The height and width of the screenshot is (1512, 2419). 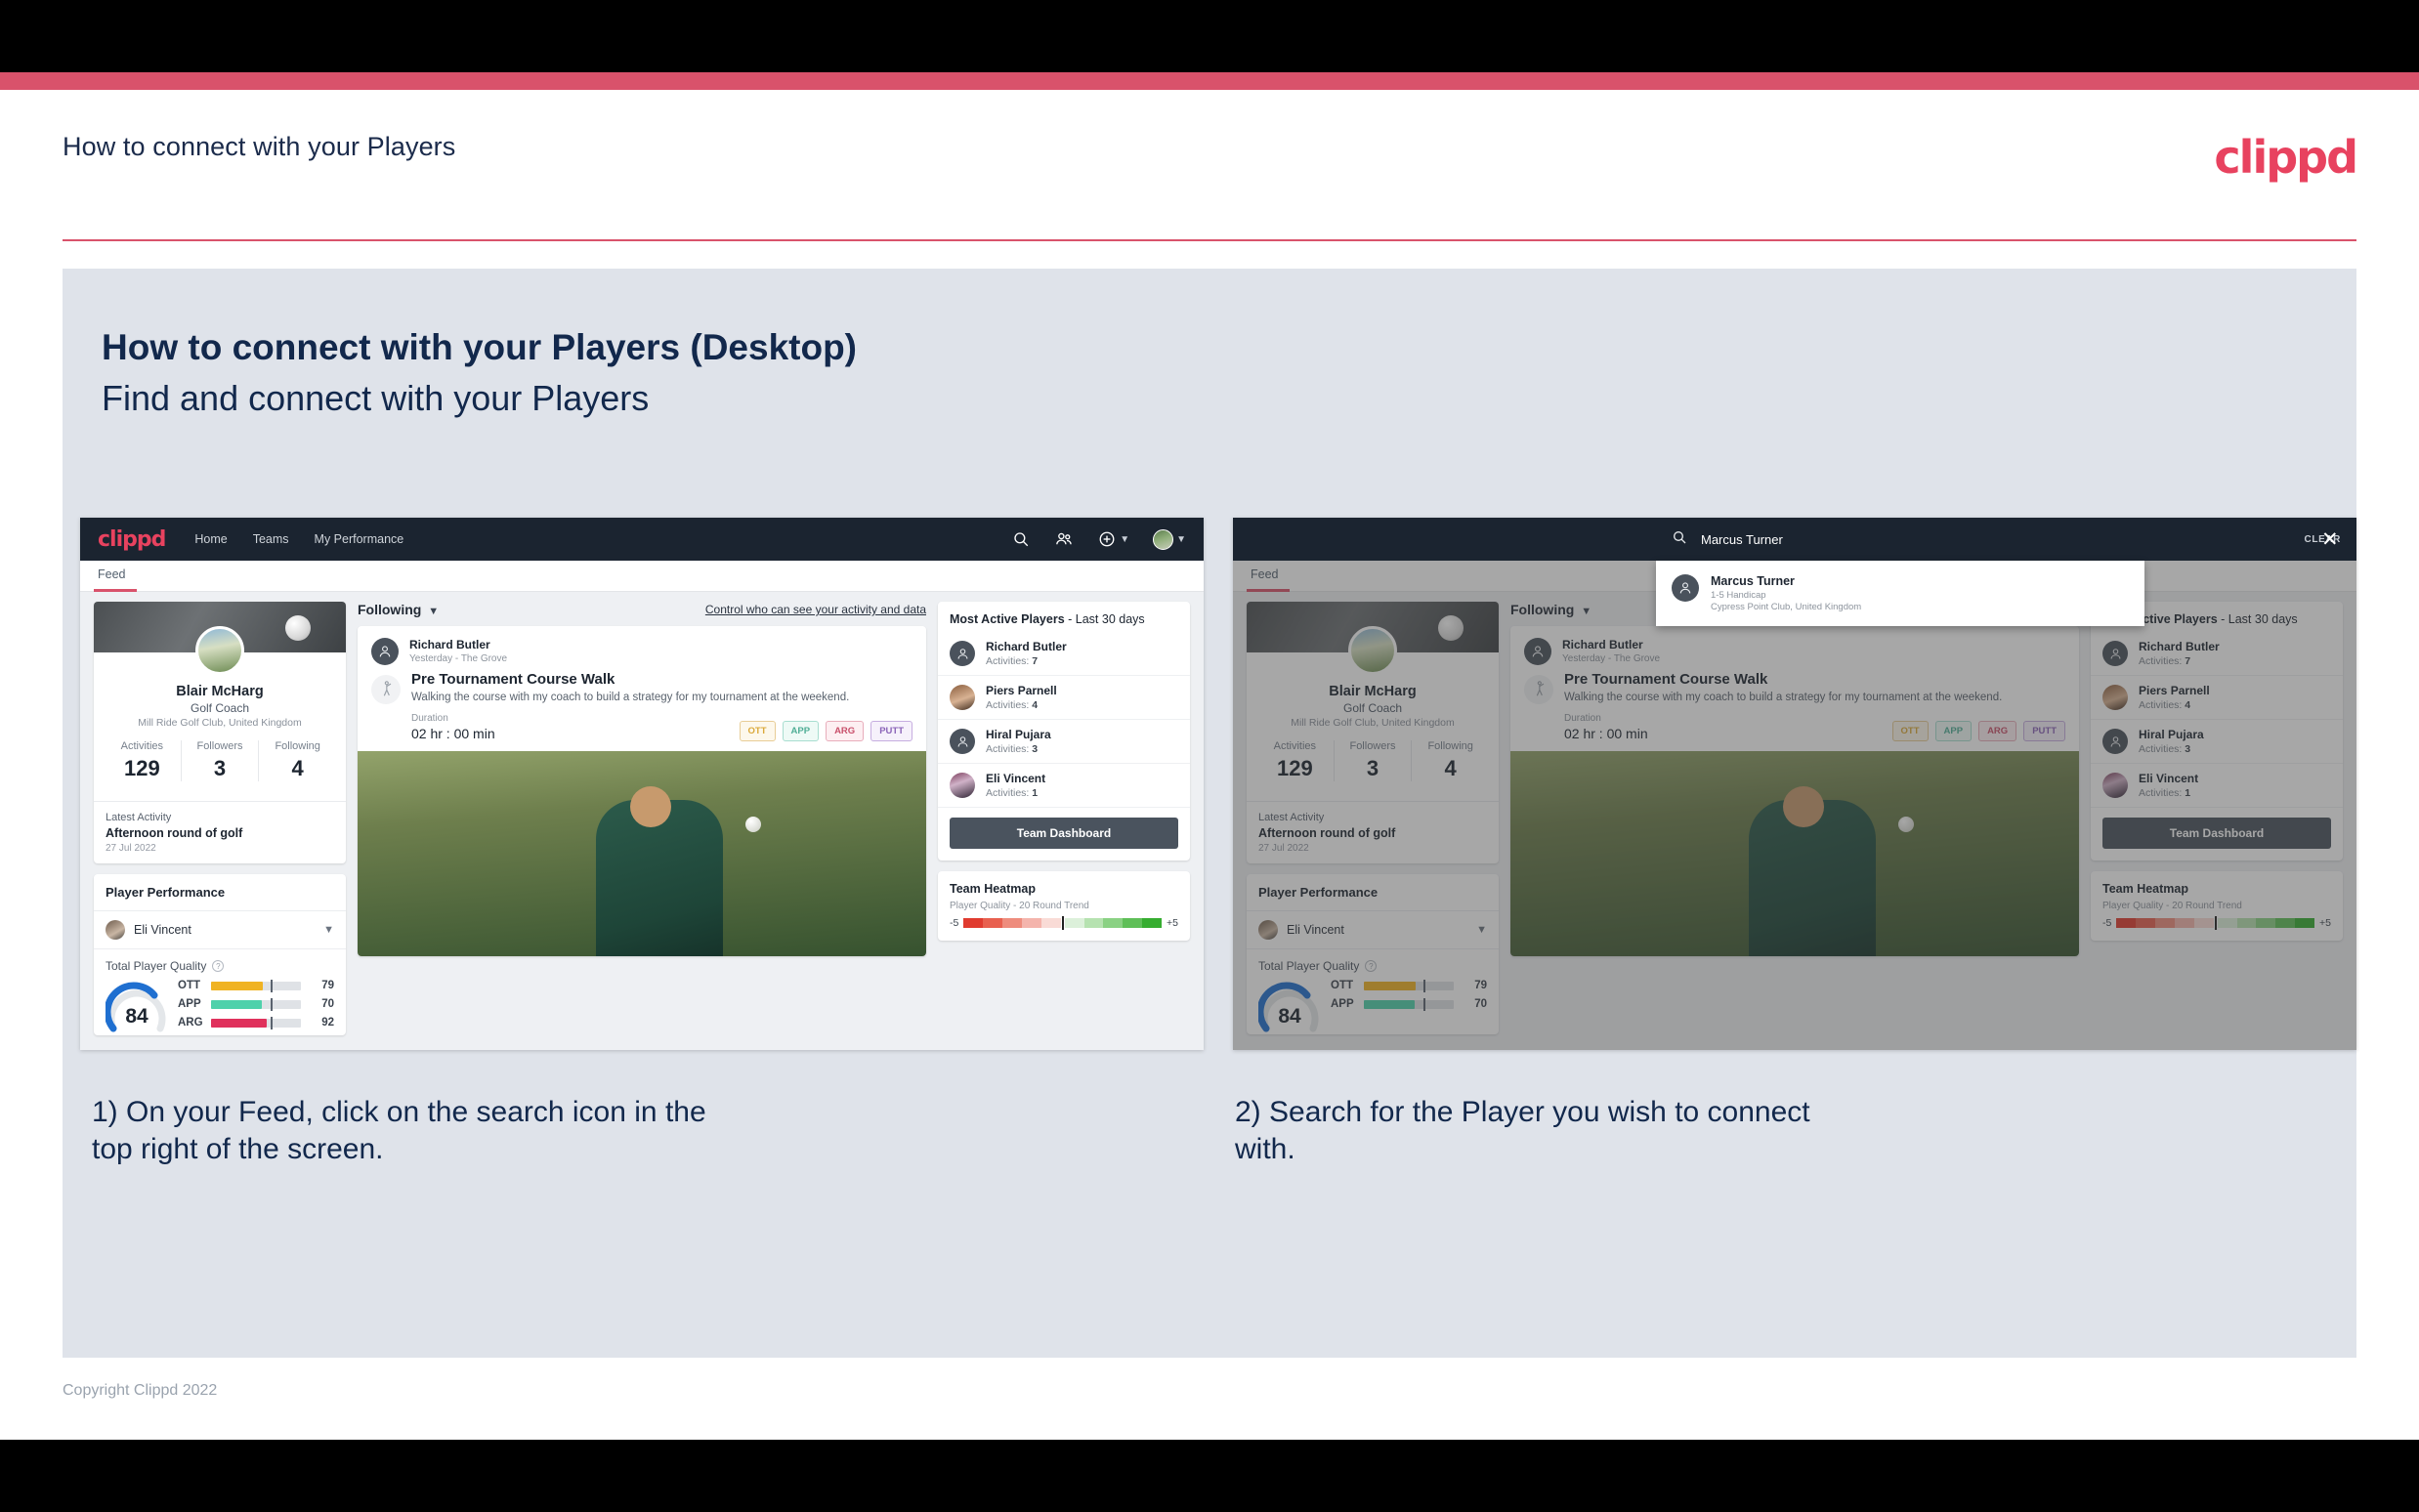 What do you see at coordinates (2330, 539) in the screenshot?
I see `close-icon: ✕` at bounding box center [2330, 539].